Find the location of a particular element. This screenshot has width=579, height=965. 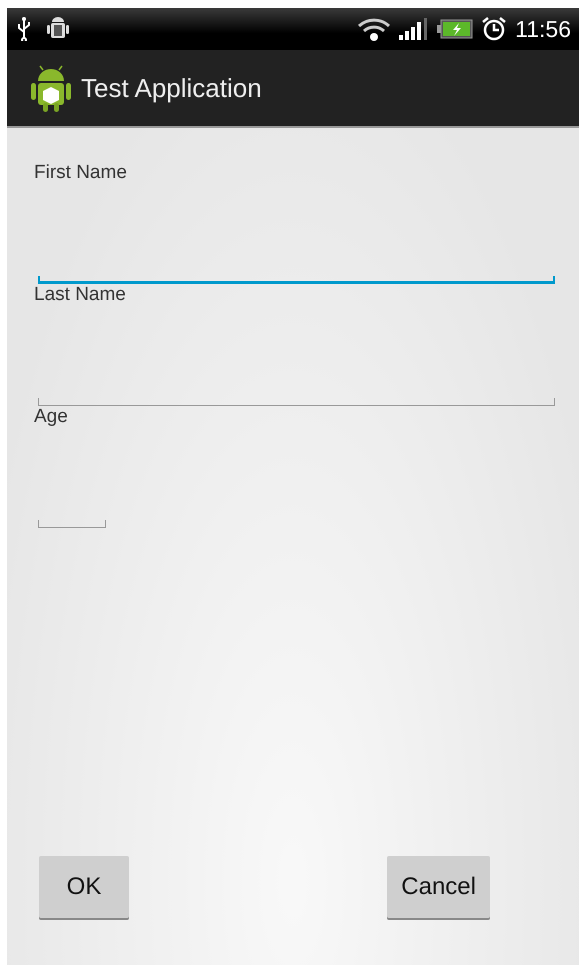

battery-charging-icon is located at coordinates (455, 29).